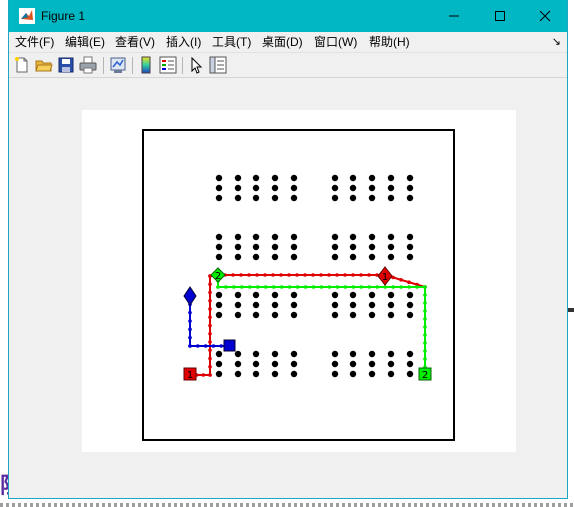 This screenshot has width=574, height=507. I want to click on close-icon, so click(545, 16).